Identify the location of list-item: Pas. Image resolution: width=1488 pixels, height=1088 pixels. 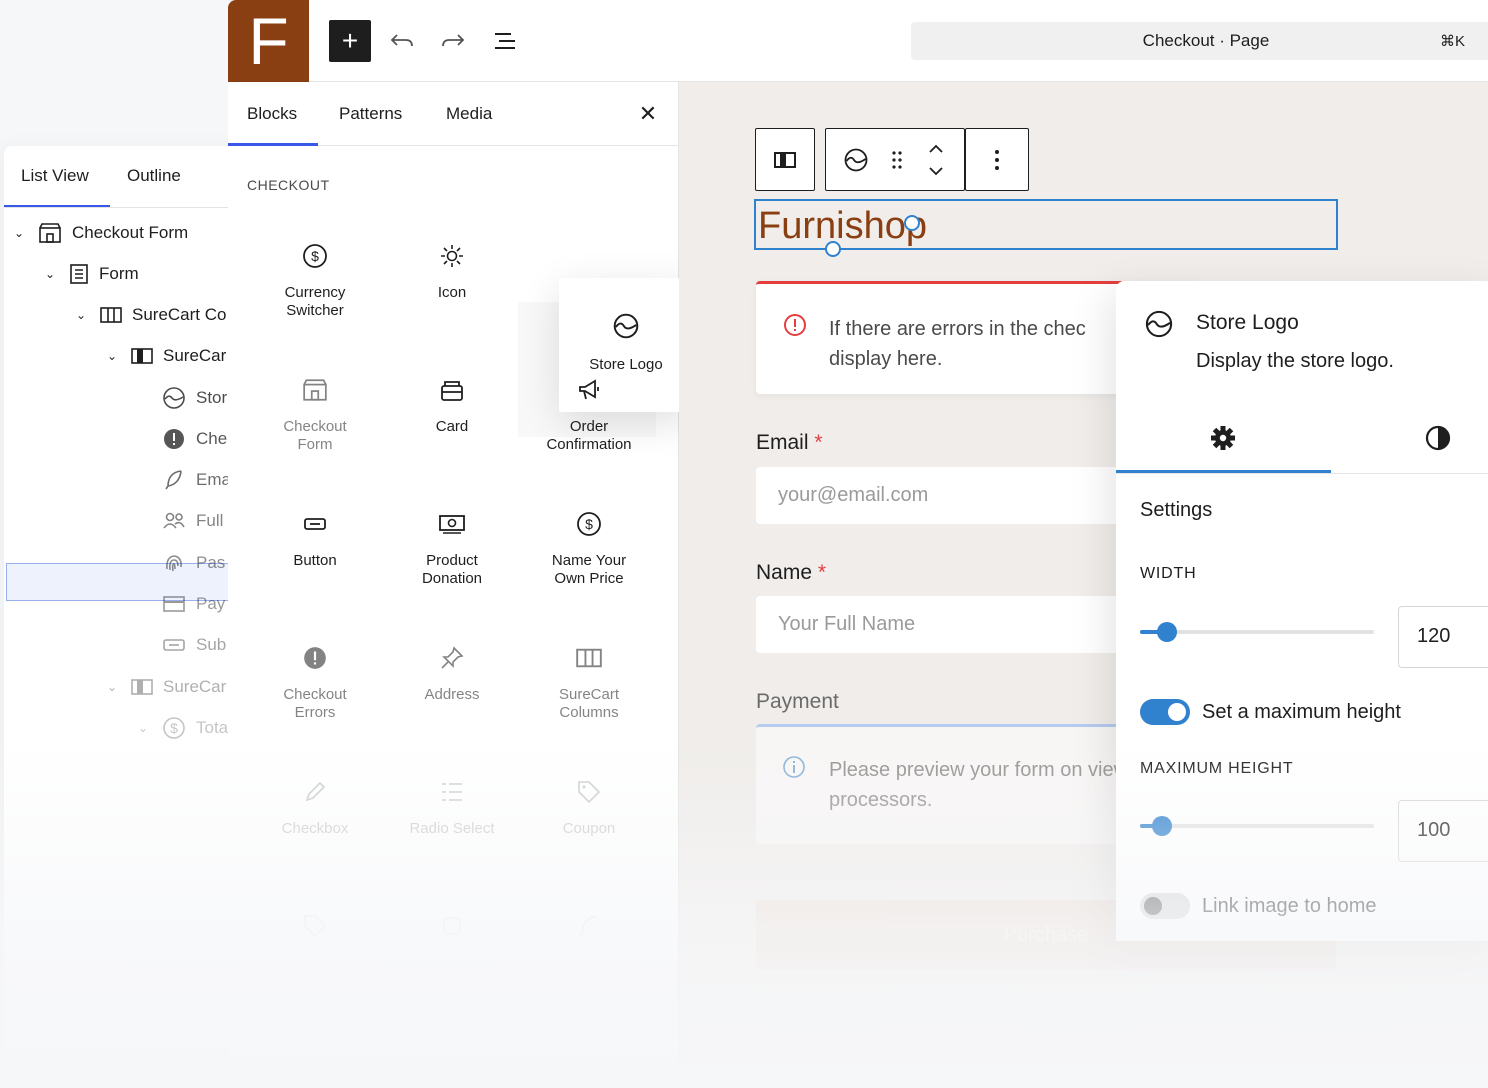
(193, 563).